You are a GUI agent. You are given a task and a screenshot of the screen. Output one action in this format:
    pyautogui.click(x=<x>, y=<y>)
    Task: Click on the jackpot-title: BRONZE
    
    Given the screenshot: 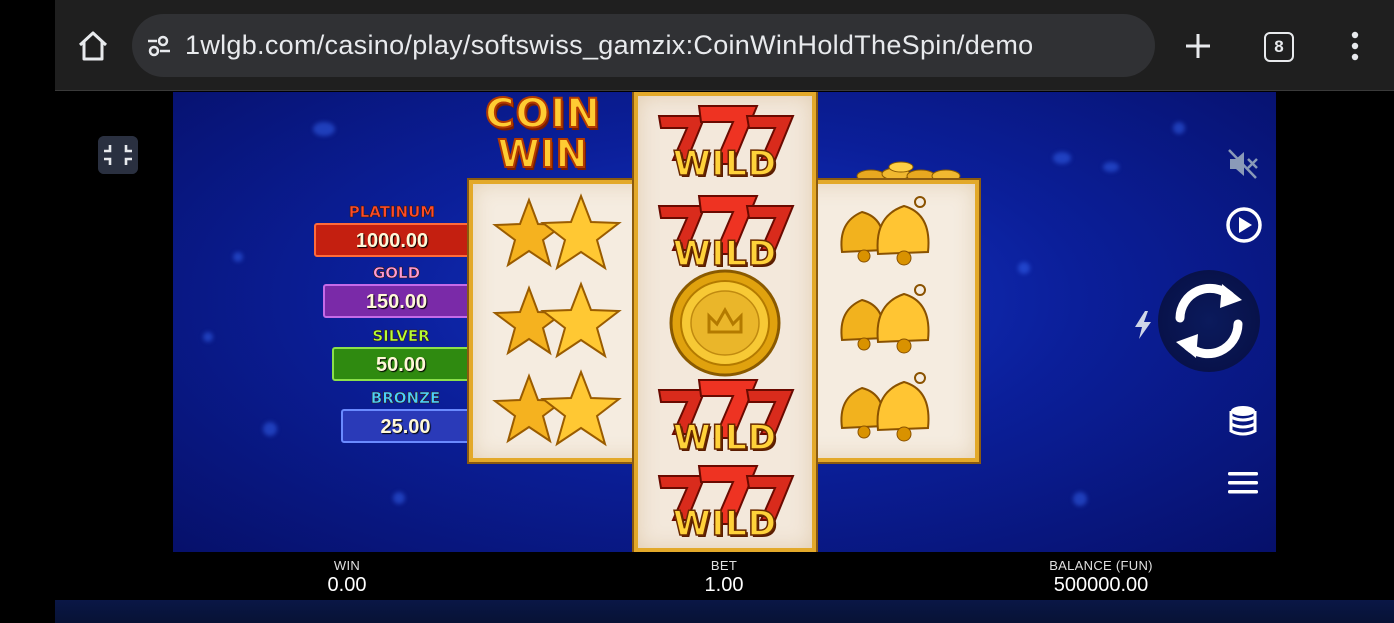 What is the action you would take?
    pyautogui.click(x=405, y=398)
    